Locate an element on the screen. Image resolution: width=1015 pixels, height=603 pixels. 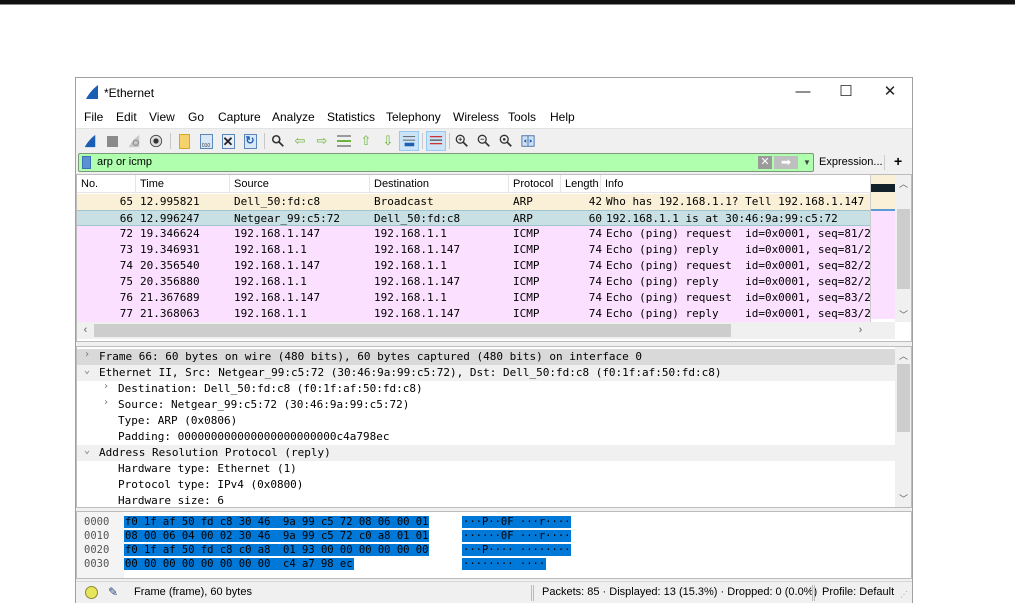
open-file-icon is located at coordinates (184, 141).